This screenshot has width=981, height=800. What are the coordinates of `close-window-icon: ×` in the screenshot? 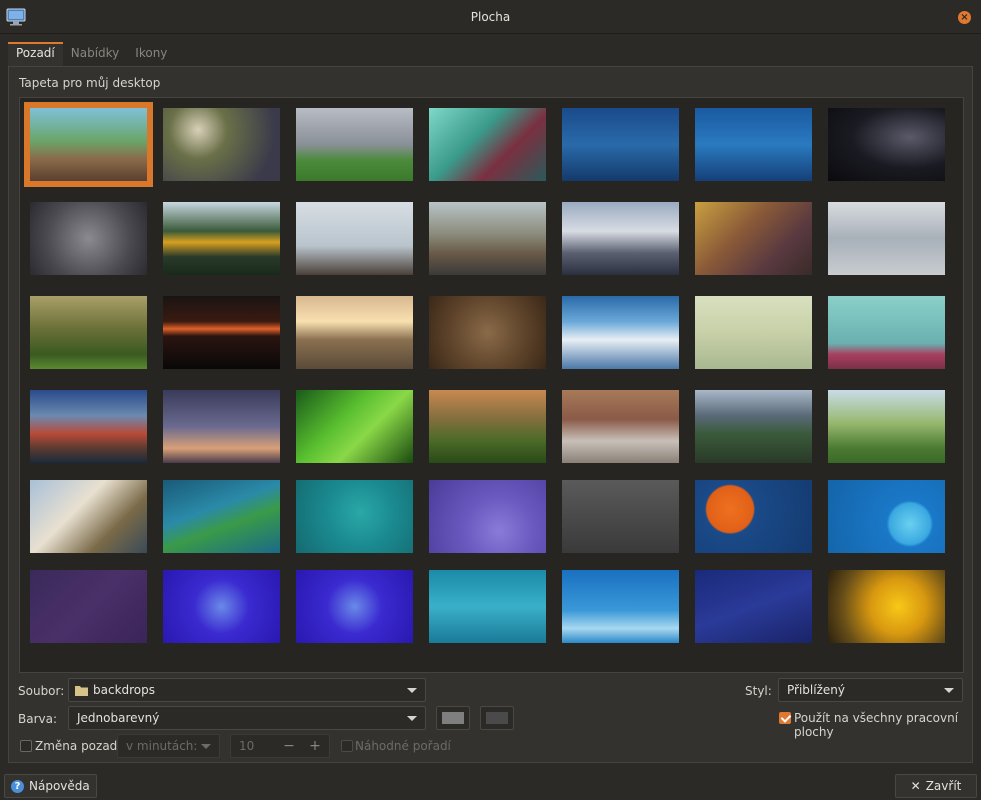 It's located at (964, 17).